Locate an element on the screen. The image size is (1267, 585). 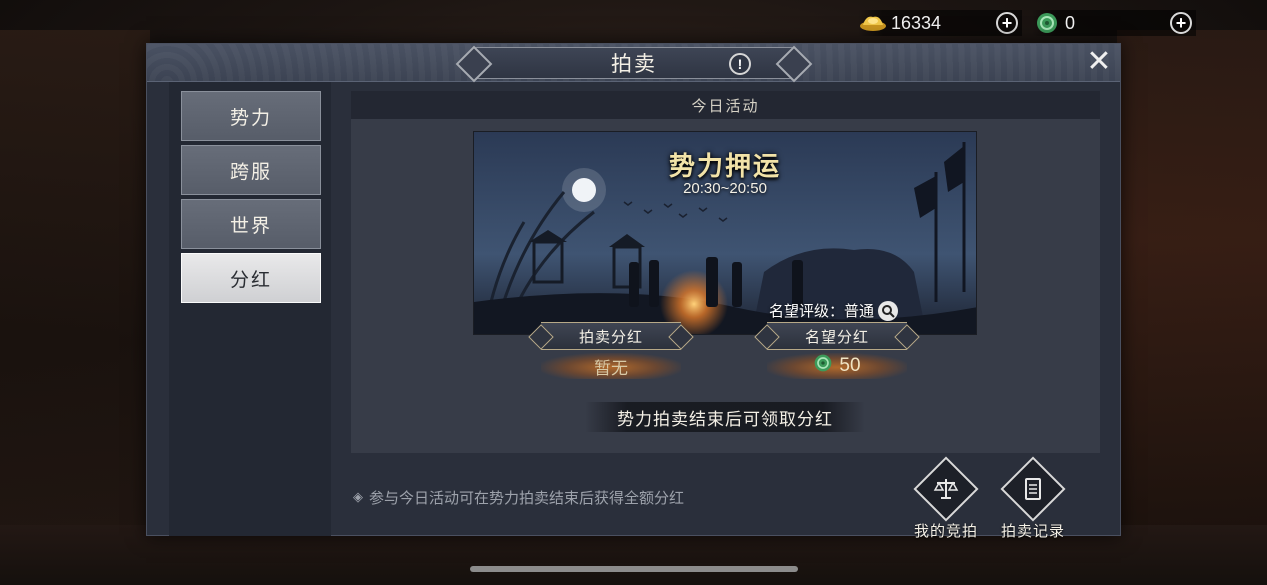
jade-currency-bar: 0 + is located at coordinates (1114, 23).